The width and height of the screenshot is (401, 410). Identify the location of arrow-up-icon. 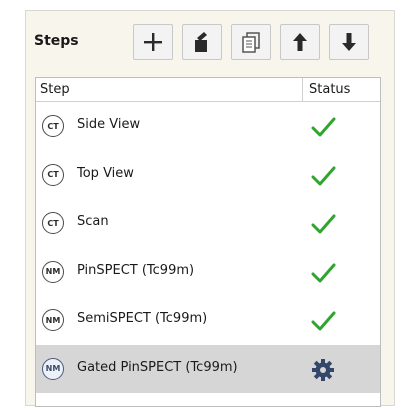
(300, 42).